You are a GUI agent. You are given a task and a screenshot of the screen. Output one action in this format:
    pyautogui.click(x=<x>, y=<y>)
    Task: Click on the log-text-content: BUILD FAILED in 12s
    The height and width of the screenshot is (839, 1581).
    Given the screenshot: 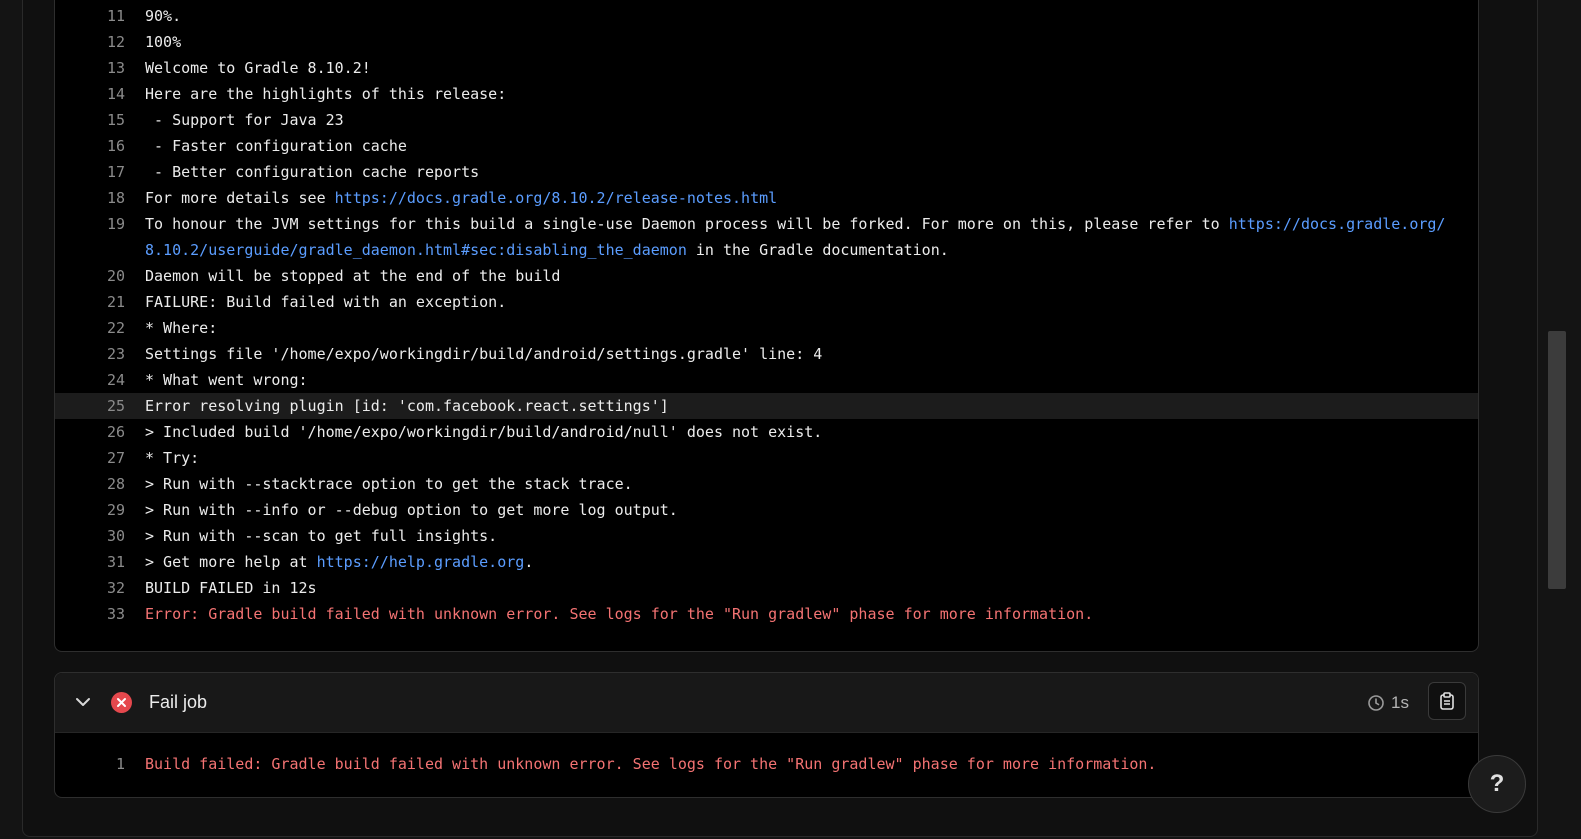 What is the action you would take?
    pyautogui.click(x=231, y=588)
    